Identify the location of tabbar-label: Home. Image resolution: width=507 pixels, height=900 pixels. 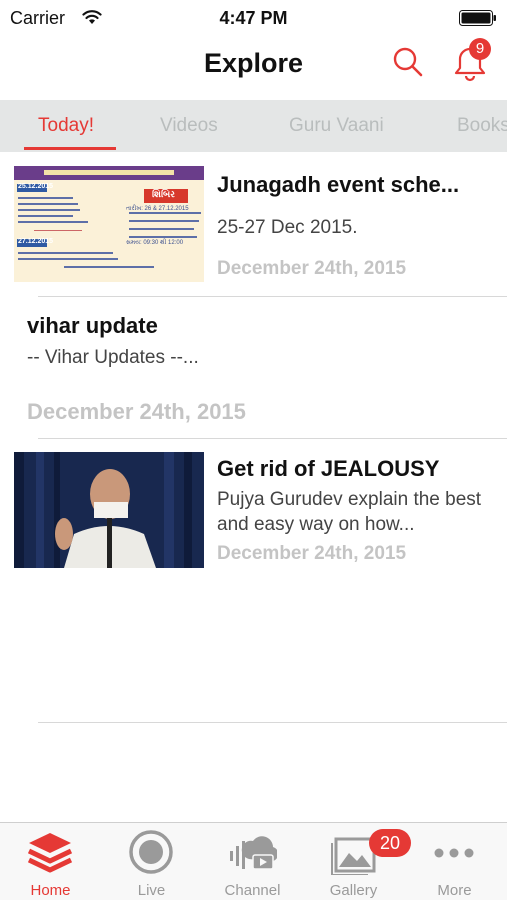
(50, 890).